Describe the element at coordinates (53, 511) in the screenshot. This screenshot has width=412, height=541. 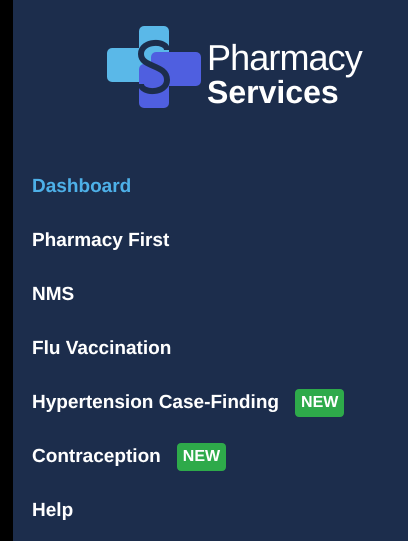
I see `nav-link: Help` at that location.